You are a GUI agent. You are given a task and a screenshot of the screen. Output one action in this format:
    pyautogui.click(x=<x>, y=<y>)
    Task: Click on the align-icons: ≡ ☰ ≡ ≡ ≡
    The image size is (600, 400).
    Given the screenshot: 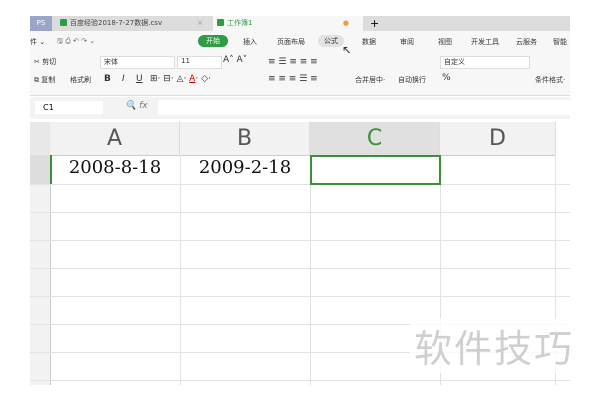 What is the action you would take?
    pyautogui.click(x=293, y=62)
    